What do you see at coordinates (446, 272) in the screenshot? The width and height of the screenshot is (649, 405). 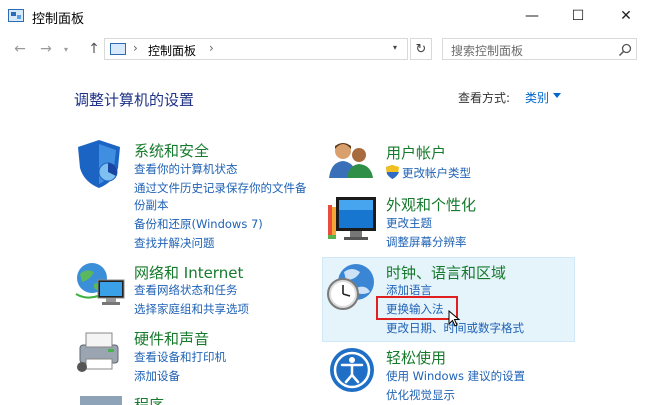 I see `category-clock-region-title: 时钟、语言和区域` at bounding box center [446, 272].